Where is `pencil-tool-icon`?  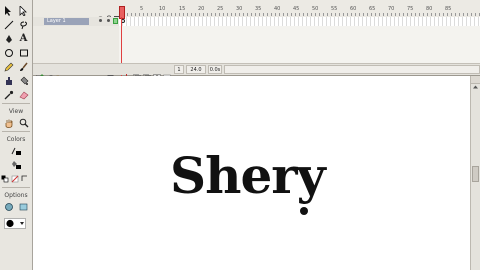 pencil-tool-icon is located at coordinates (8, 66).